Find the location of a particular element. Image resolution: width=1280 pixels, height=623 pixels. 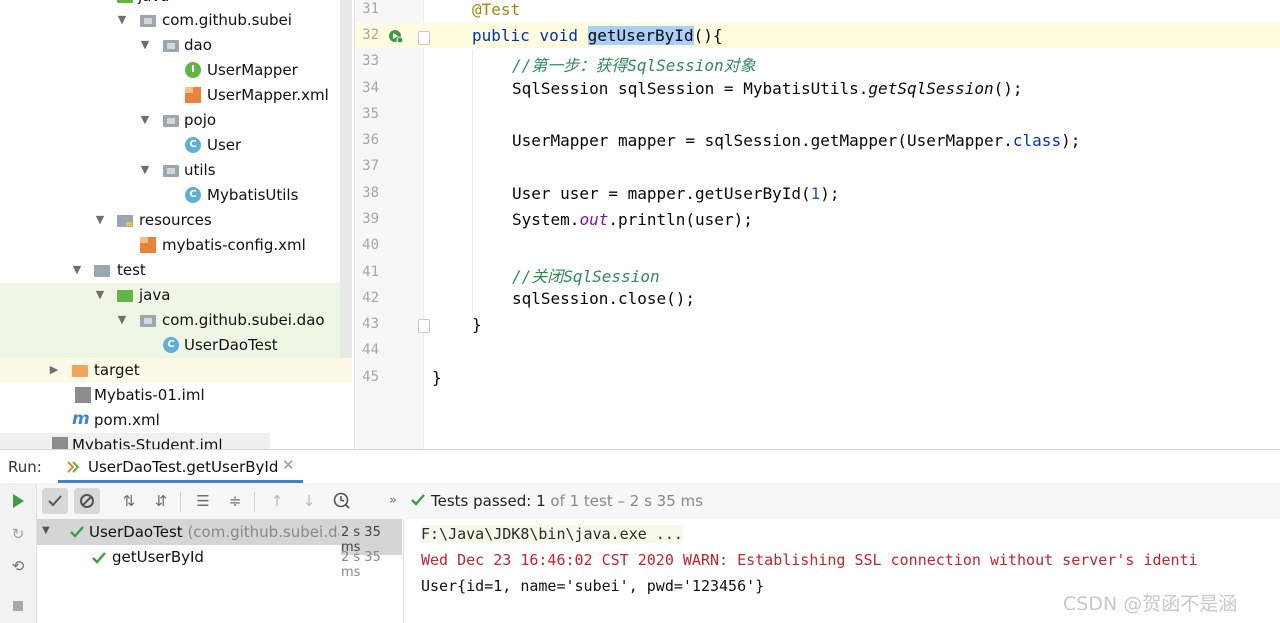

module-file-icon is located at coordinates (83, 395).